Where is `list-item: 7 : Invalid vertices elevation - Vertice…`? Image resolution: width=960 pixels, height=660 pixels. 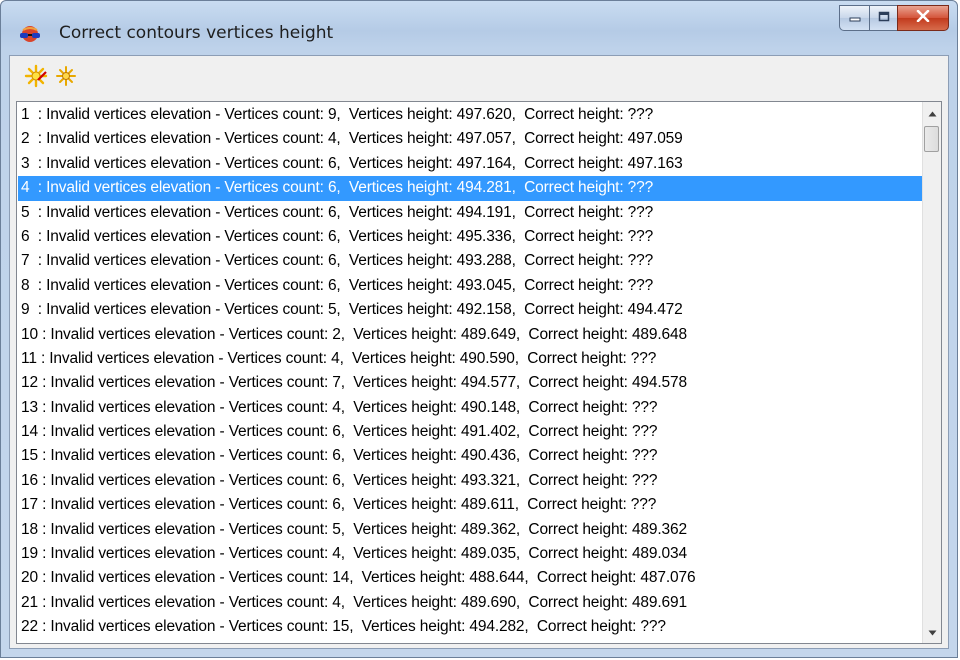
list-item: 7 : Invalid vertices elevation - Vertice… is located at coordinates (470, 261).